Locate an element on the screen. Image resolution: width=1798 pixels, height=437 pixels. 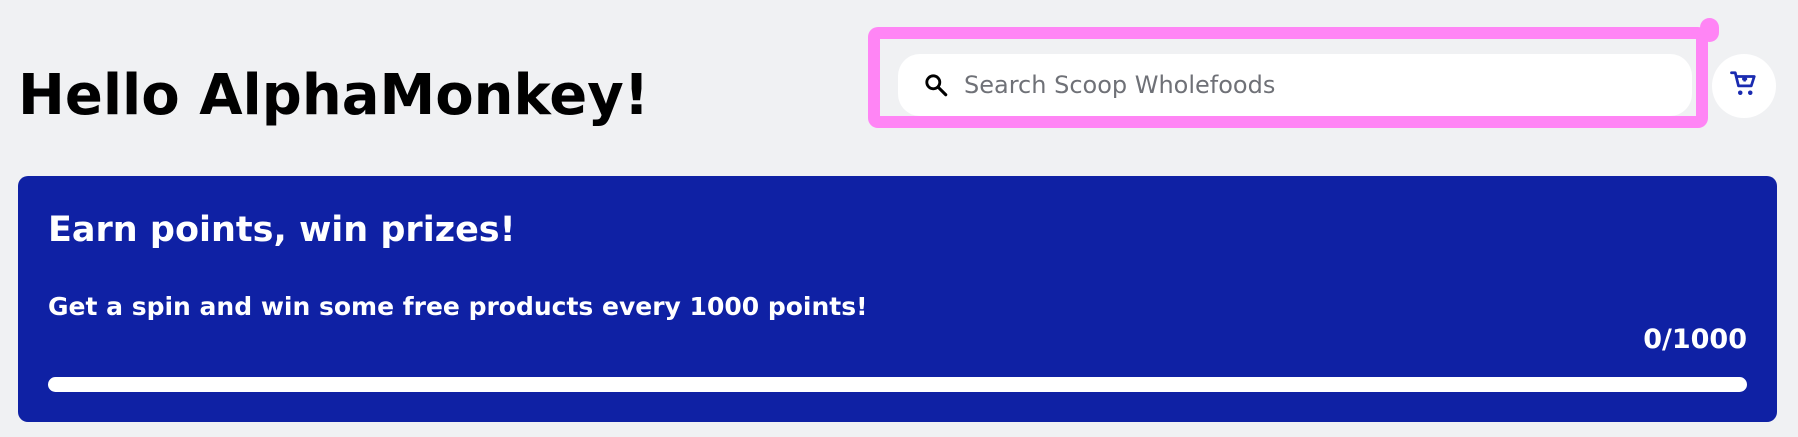
highlight-annotation-tip is located at coordinates (1709, 30).